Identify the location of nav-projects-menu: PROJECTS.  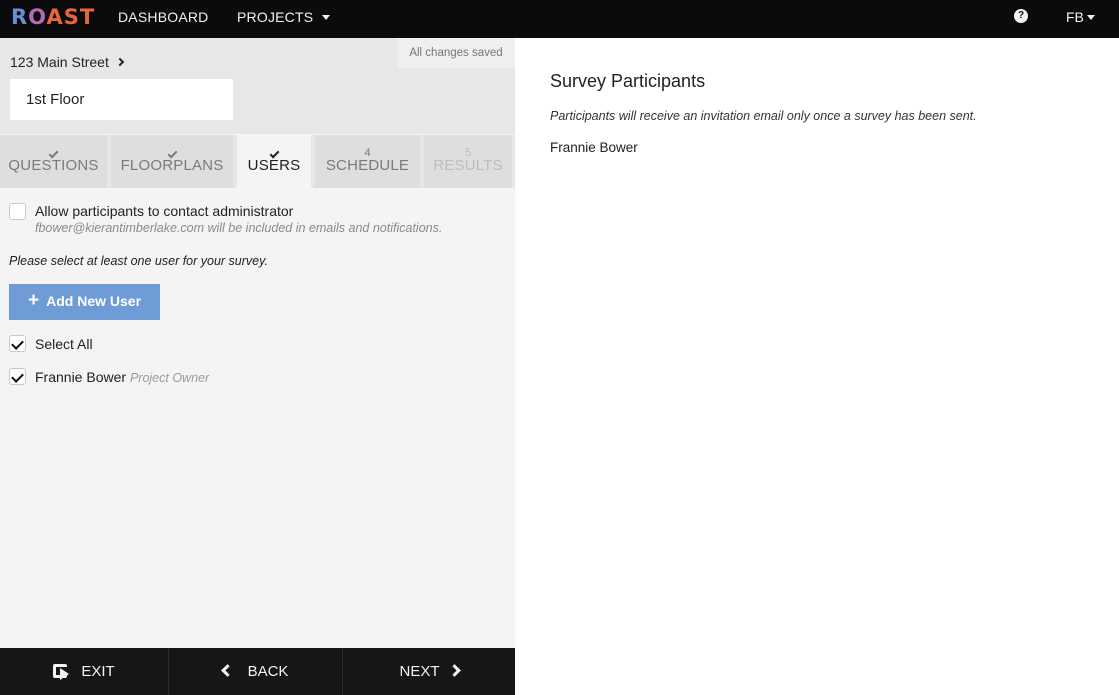
(284, 17).